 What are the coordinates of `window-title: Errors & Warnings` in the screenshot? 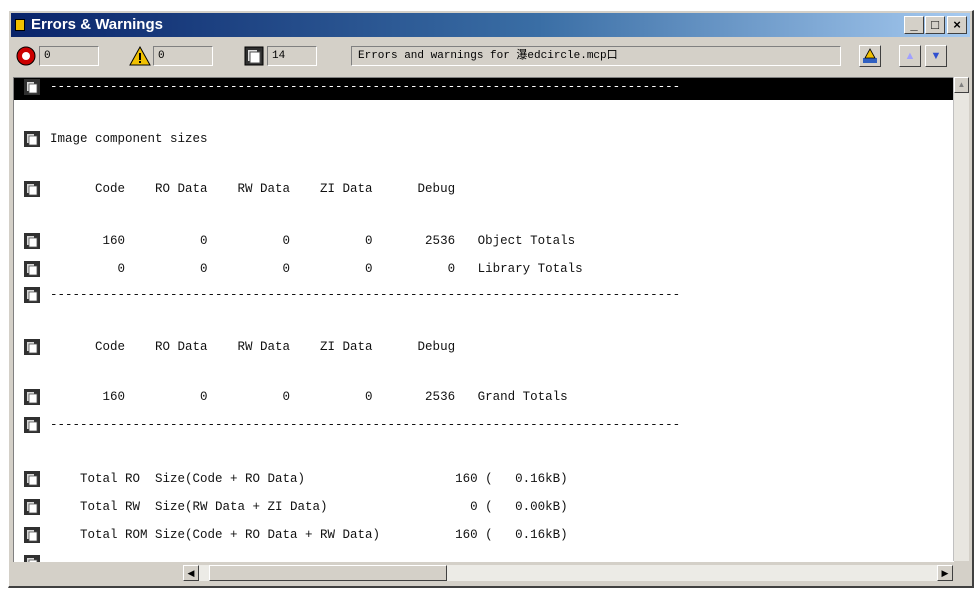 It's located at (97, 24).